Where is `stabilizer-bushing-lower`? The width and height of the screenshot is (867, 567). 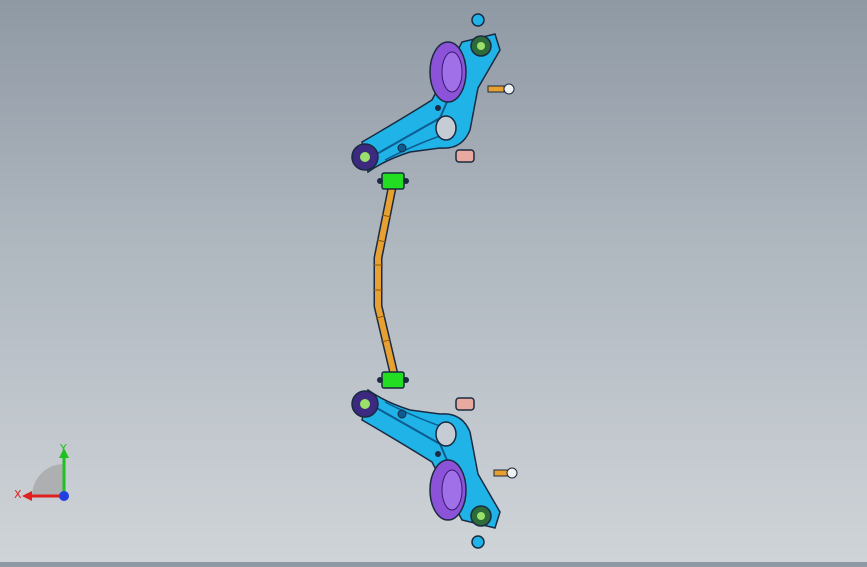 stabilizer-bushing-lower is located at coordinates (393, 380).